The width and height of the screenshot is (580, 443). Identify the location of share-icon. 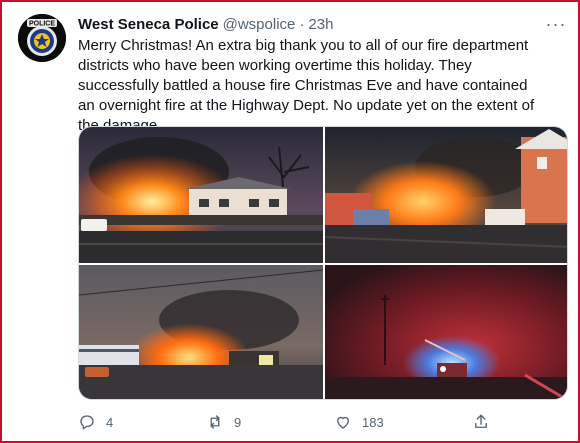
(481, 421).